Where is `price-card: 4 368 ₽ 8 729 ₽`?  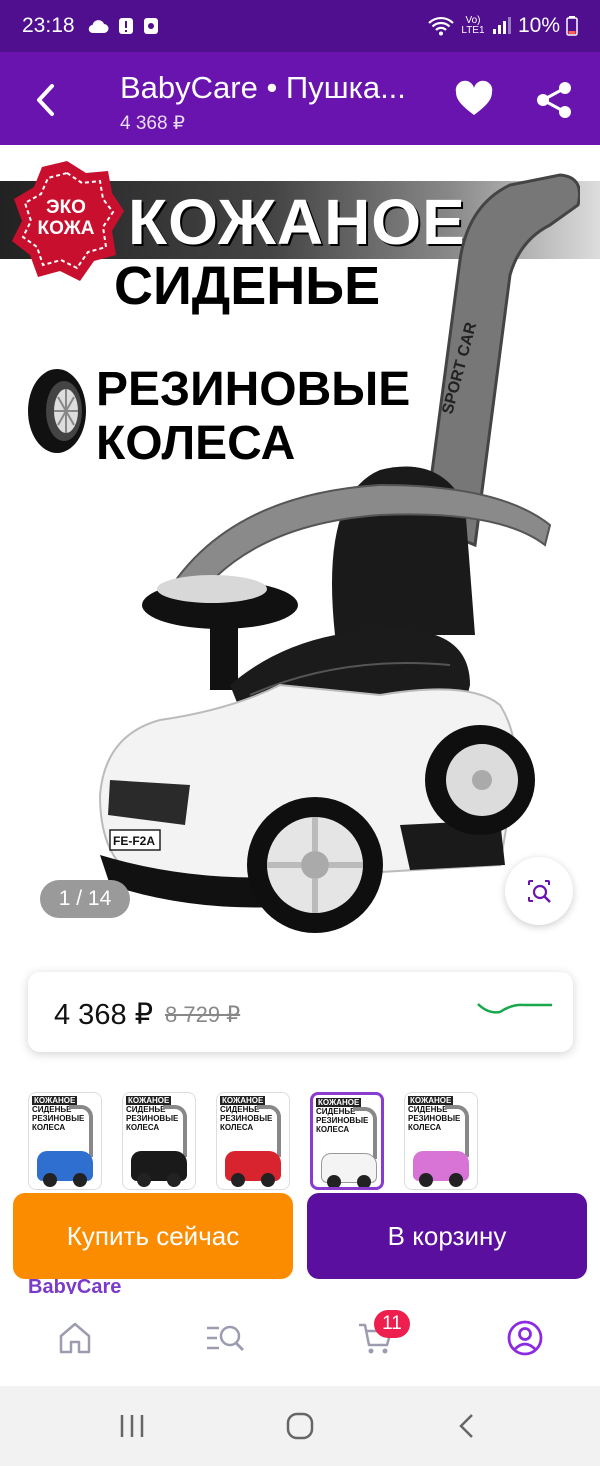 price-card: 4 368 ₽ 8 729 ₽ is located at coordinates (300, 1012).